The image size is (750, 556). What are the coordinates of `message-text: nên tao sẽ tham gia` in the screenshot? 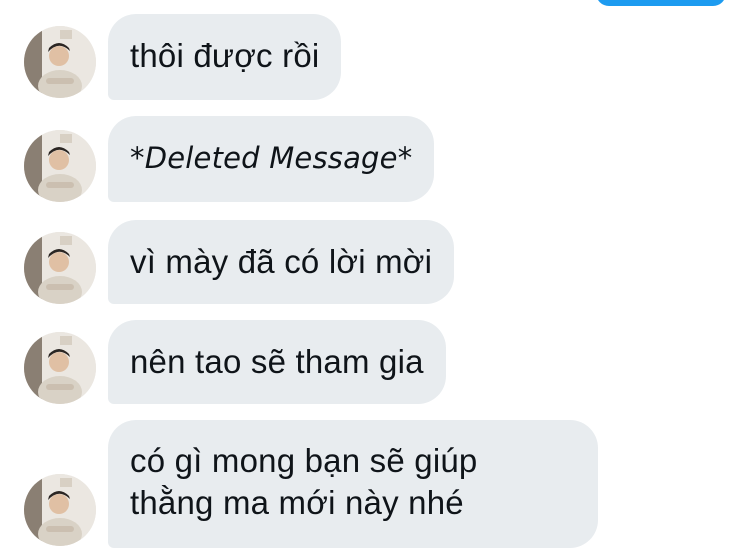 It's located at (277, 361).